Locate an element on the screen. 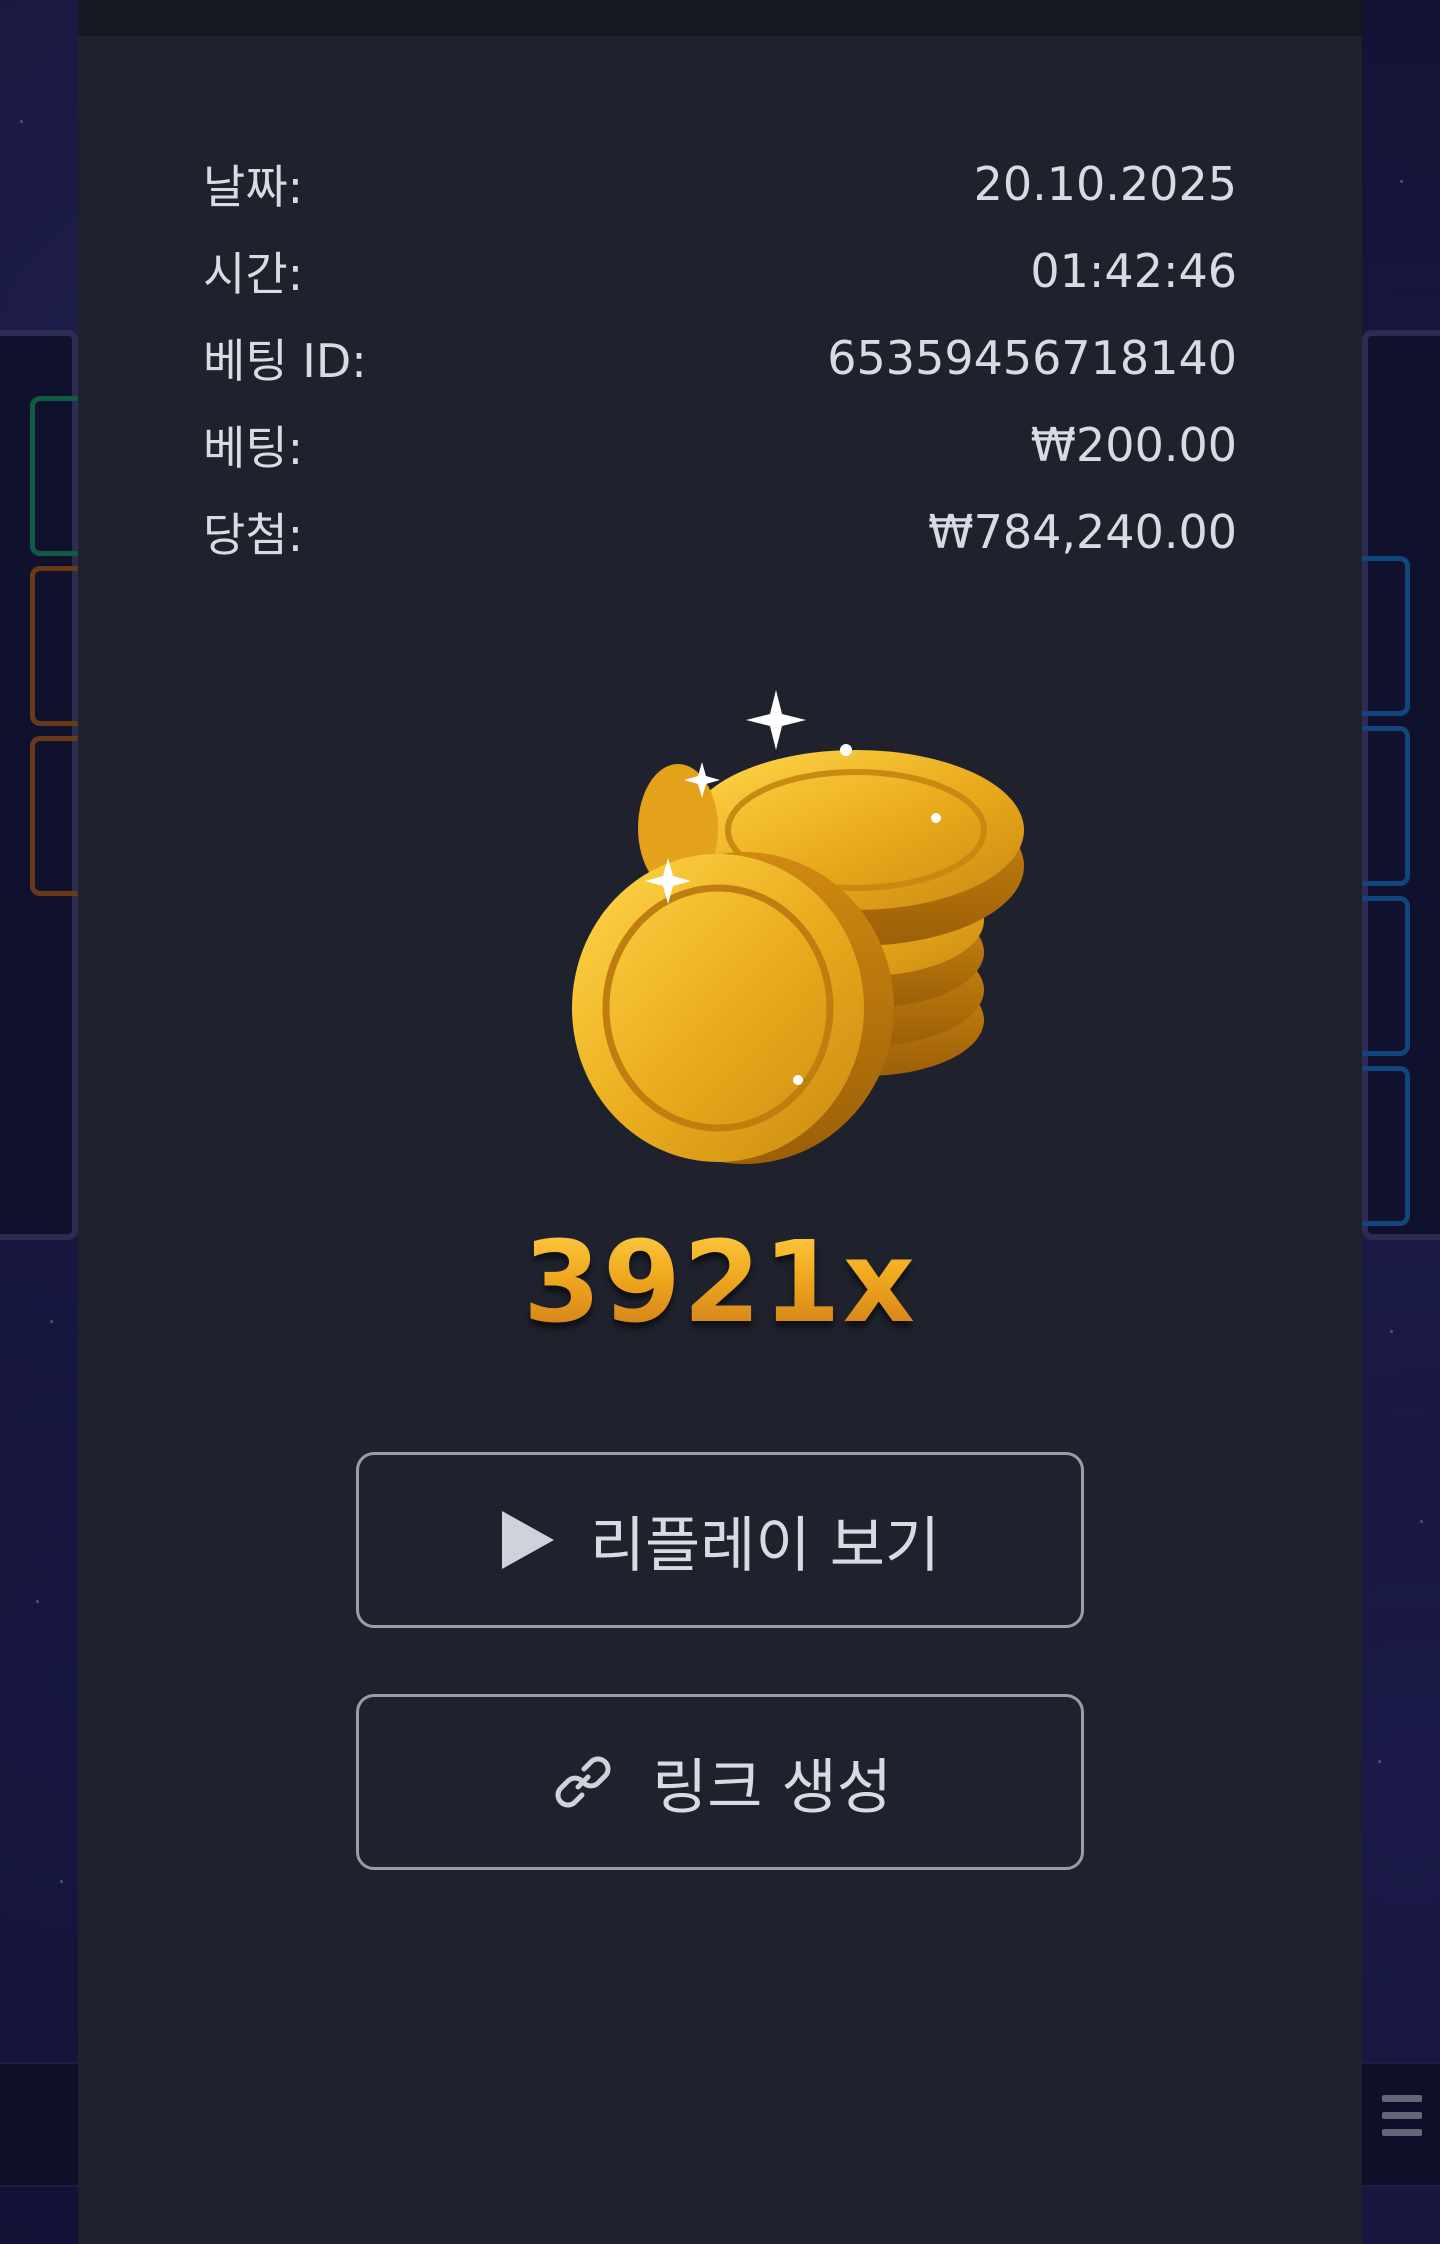 The width and height of the screenshot is (1440, 2244). date-value: 20.10.2025 is located at coordinates (1105, 183).